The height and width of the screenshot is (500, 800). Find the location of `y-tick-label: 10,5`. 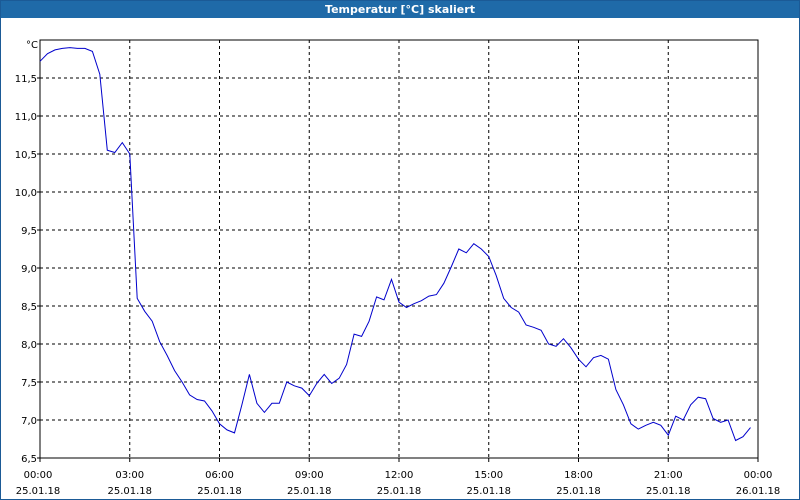

y-tick-label: 10,5 is located at coordinates (26, 155).